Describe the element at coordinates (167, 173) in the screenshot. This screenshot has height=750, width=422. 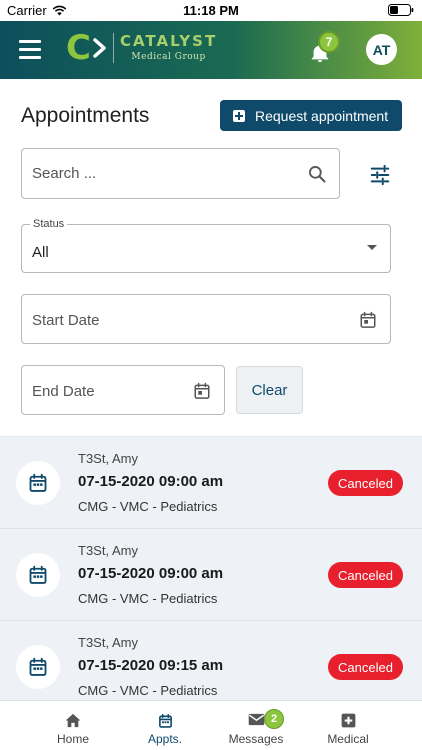
I see `search-input` at that location.